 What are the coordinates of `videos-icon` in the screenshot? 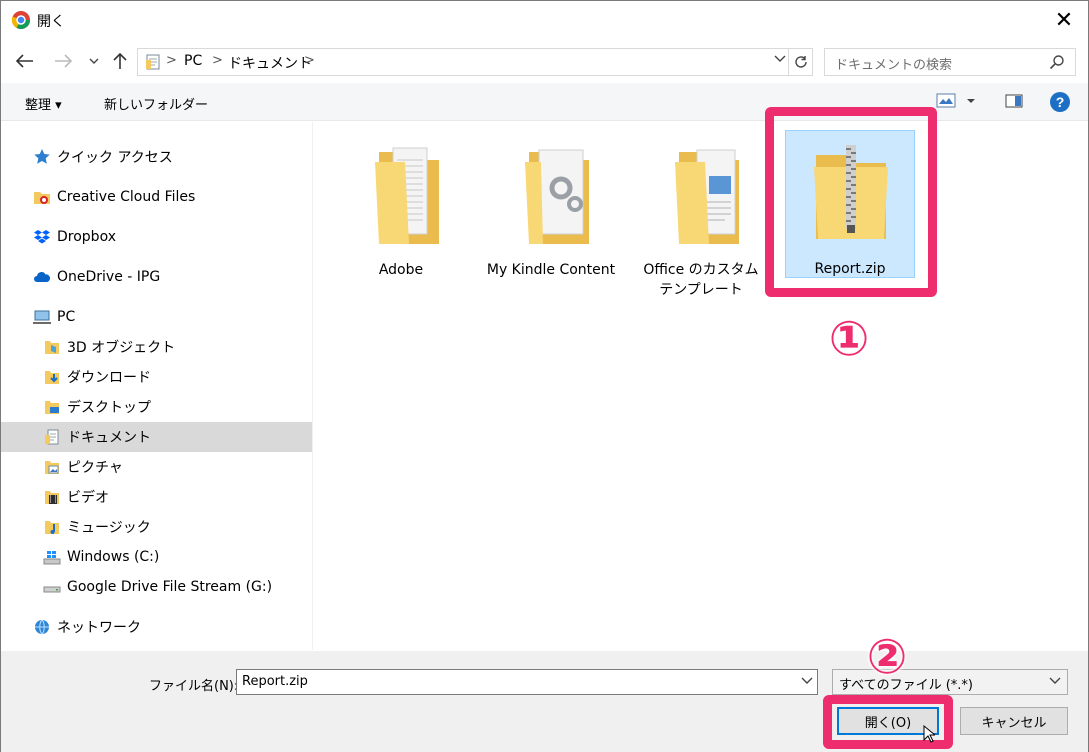 It's located at (52, 497).